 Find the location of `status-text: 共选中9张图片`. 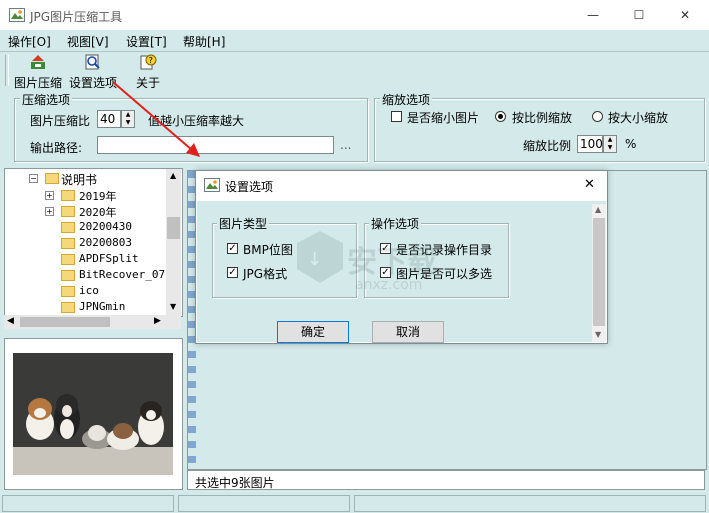

status-text: 共选中9张图片 is located at coordinates (235, 483).